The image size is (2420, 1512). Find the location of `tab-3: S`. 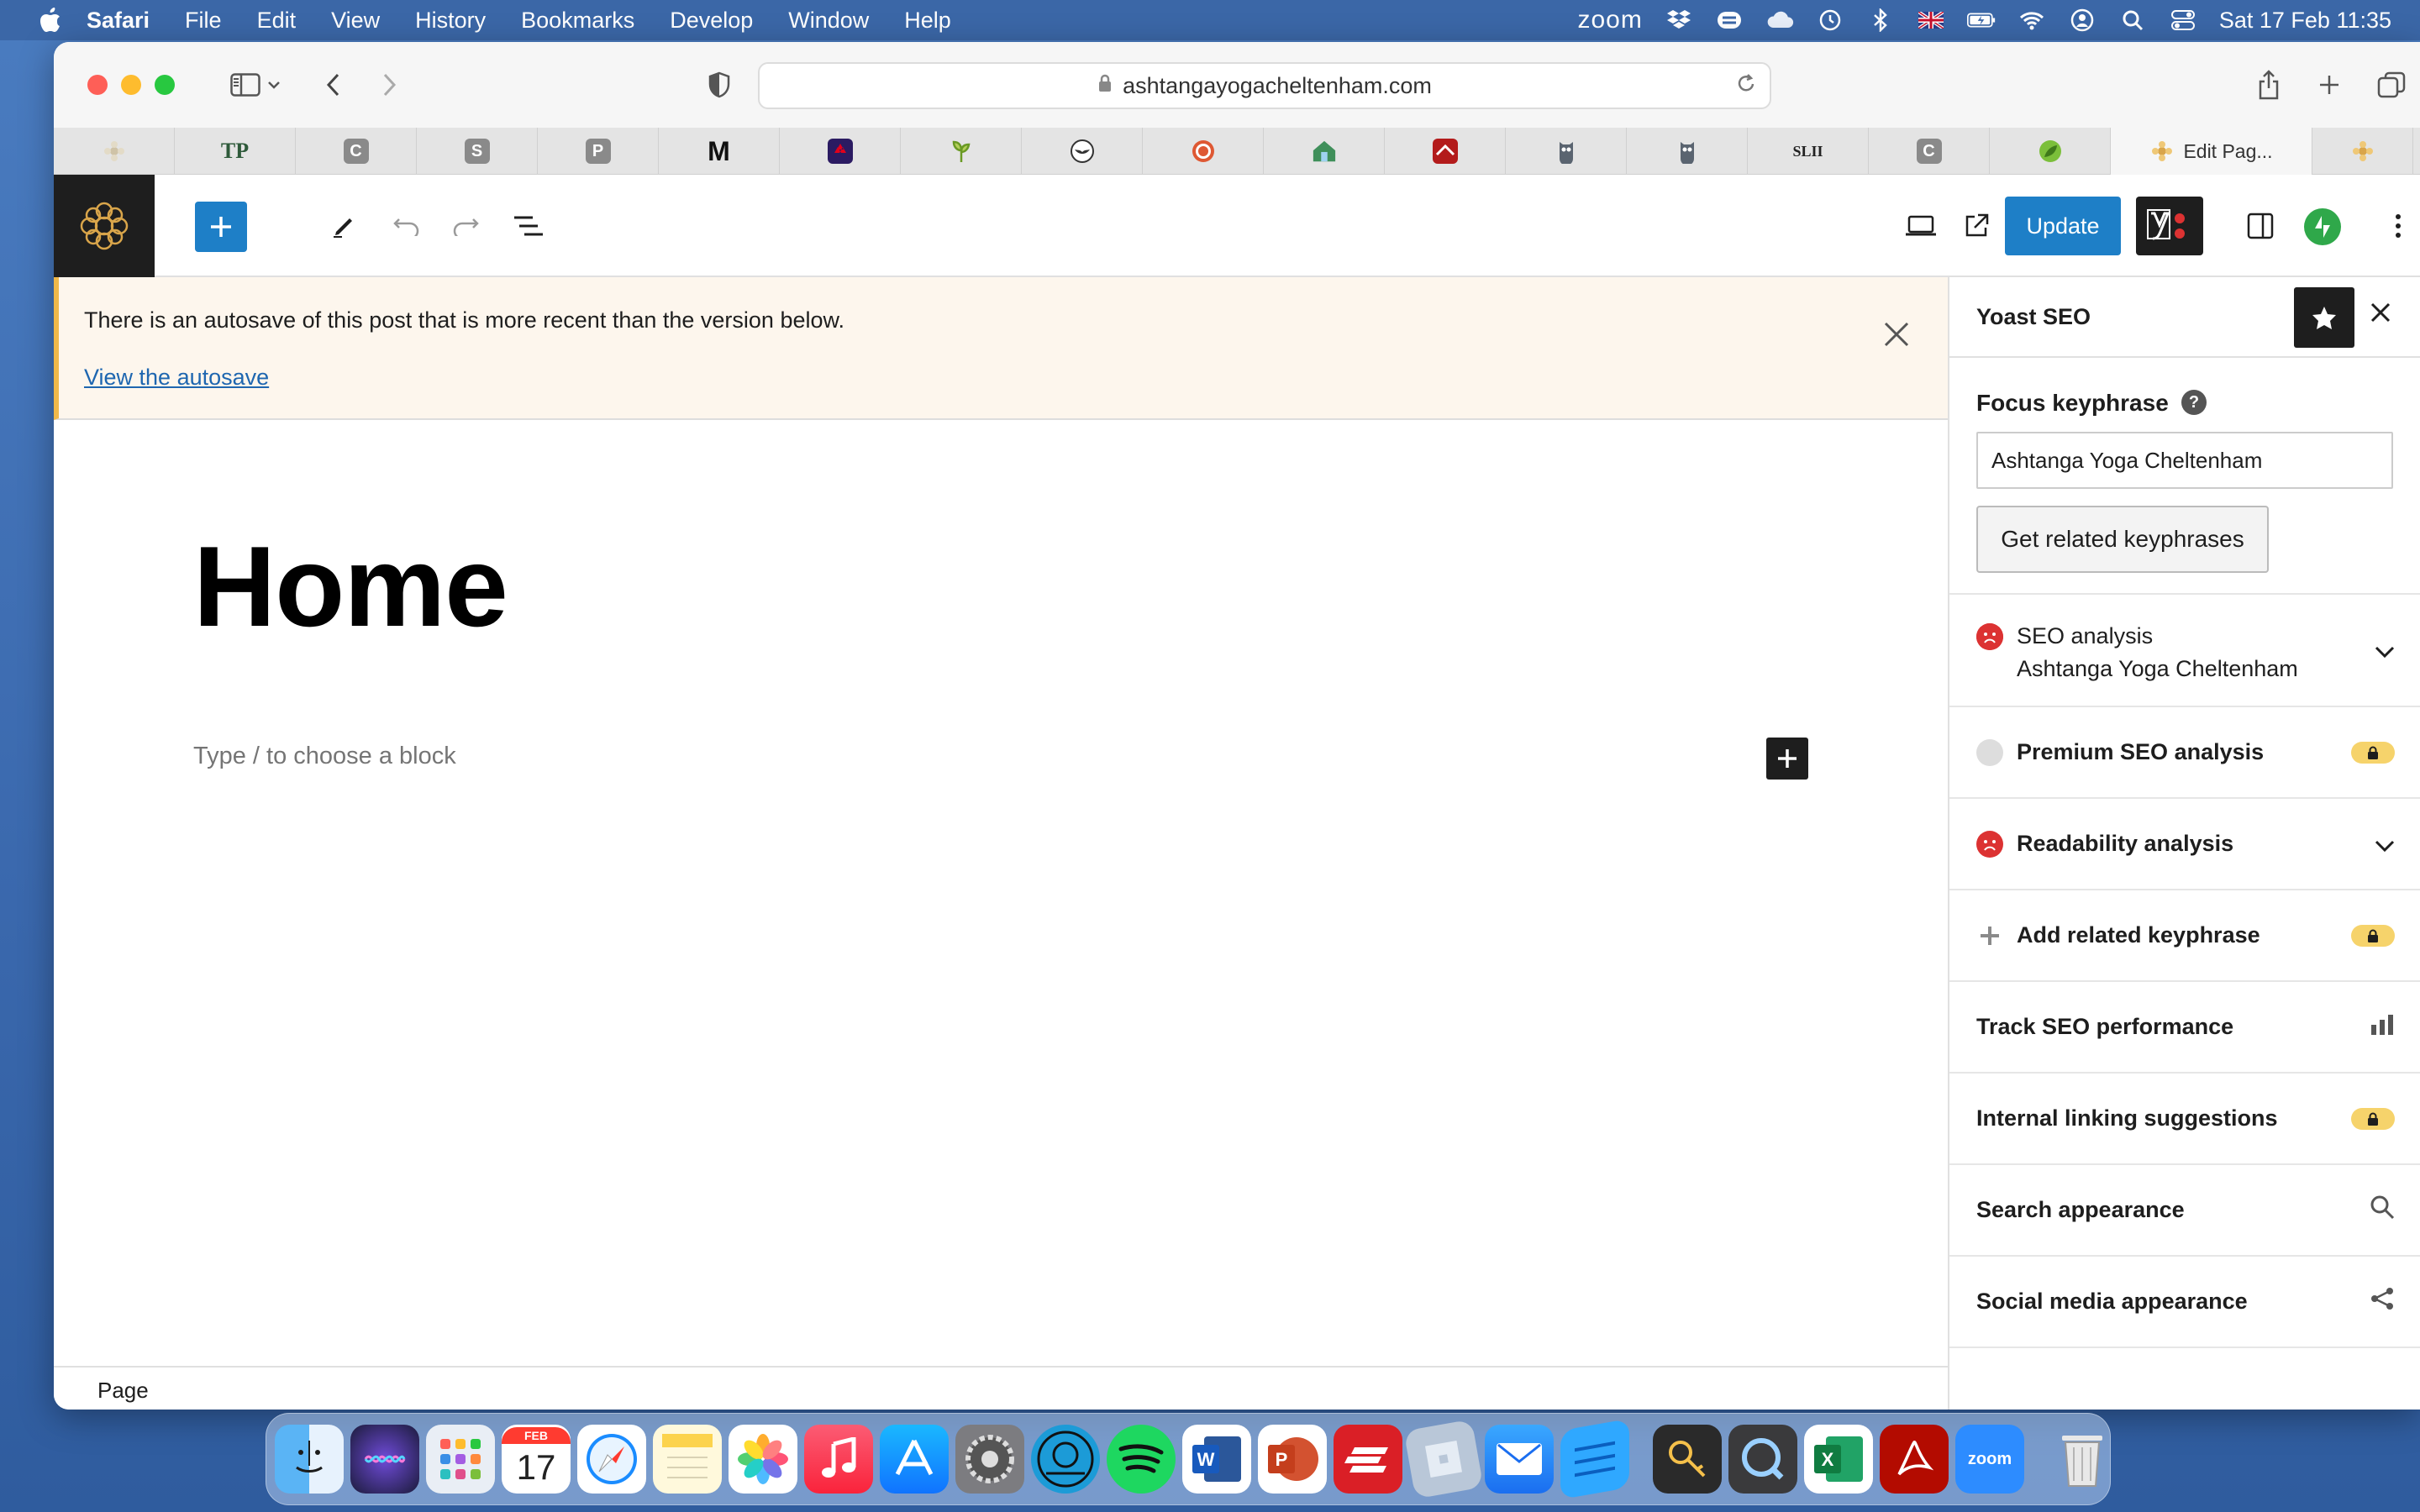

tab-3: S is located at coordinates (478, 151).